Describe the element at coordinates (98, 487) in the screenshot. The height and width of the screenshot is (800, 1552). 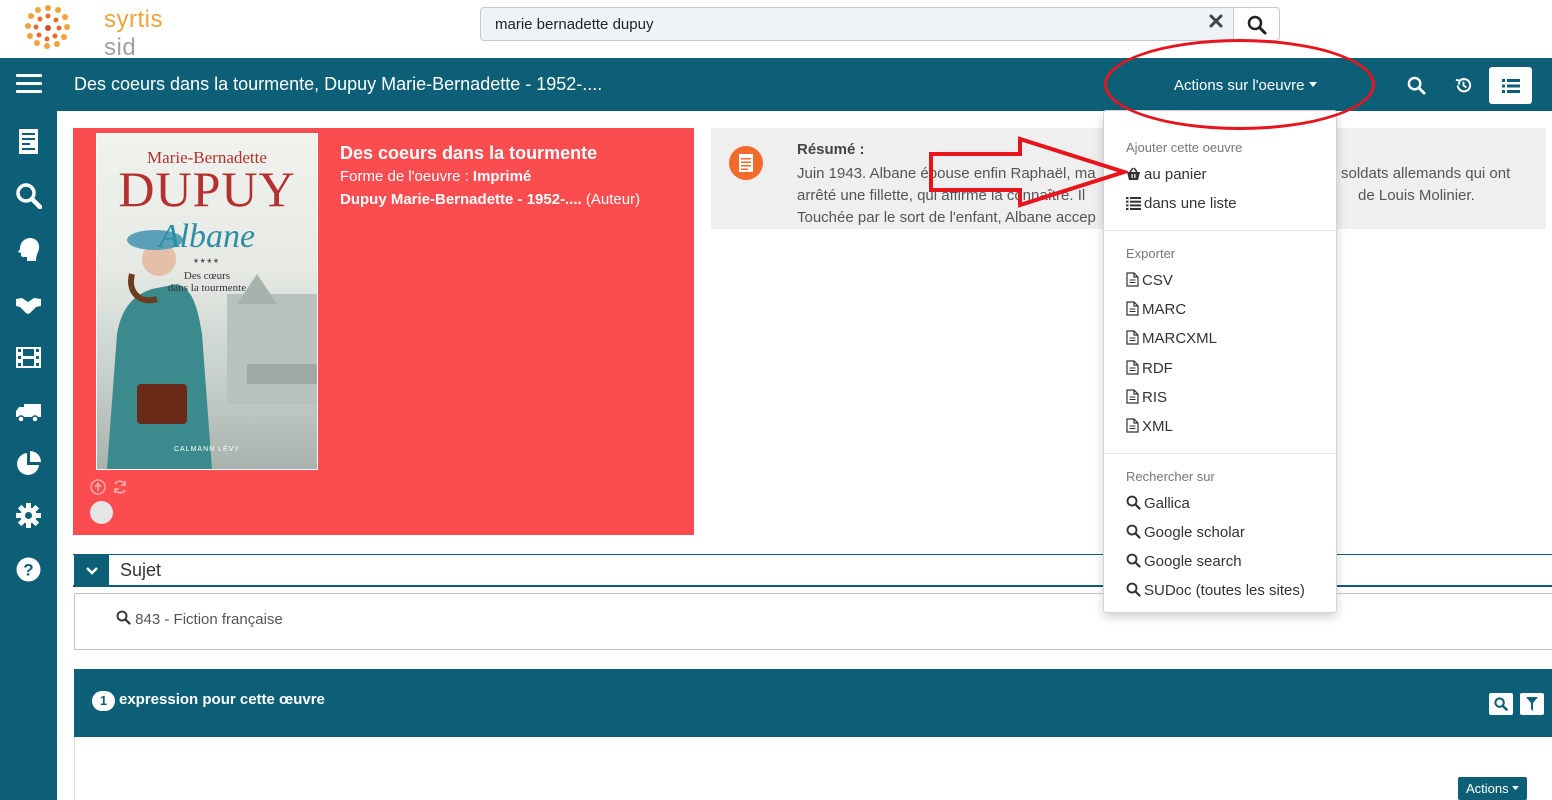
I see `upload-icon` at that location.